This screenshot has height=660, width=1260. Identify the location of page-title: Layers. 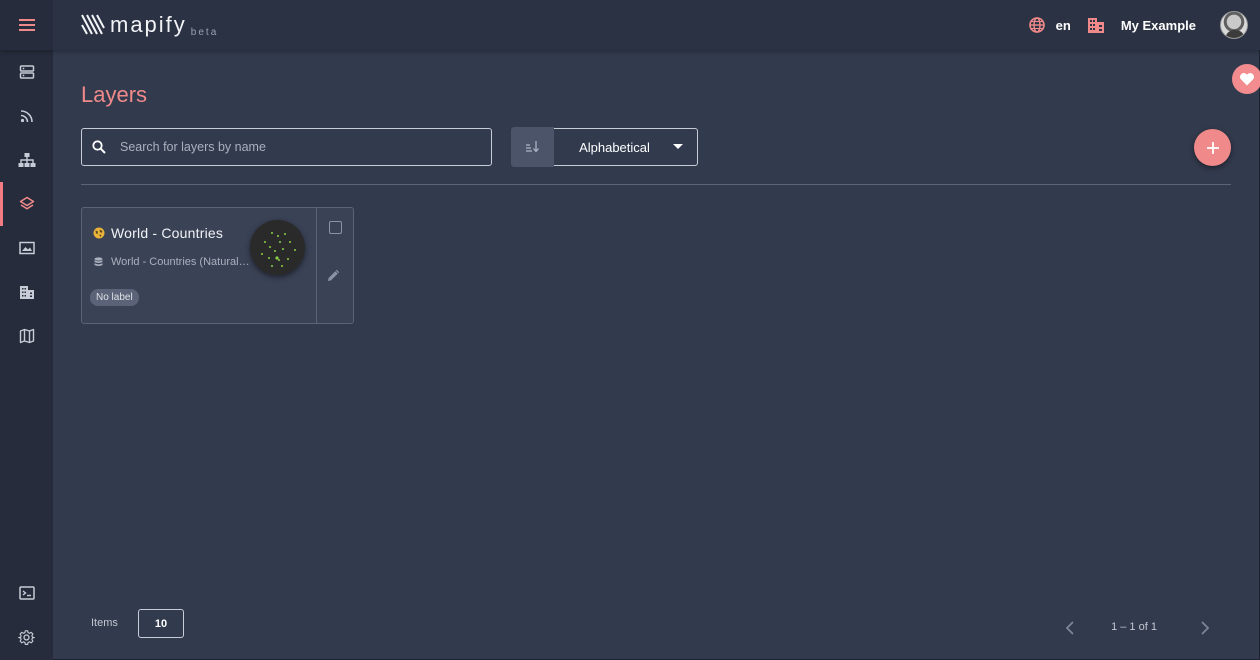
(114, 94).